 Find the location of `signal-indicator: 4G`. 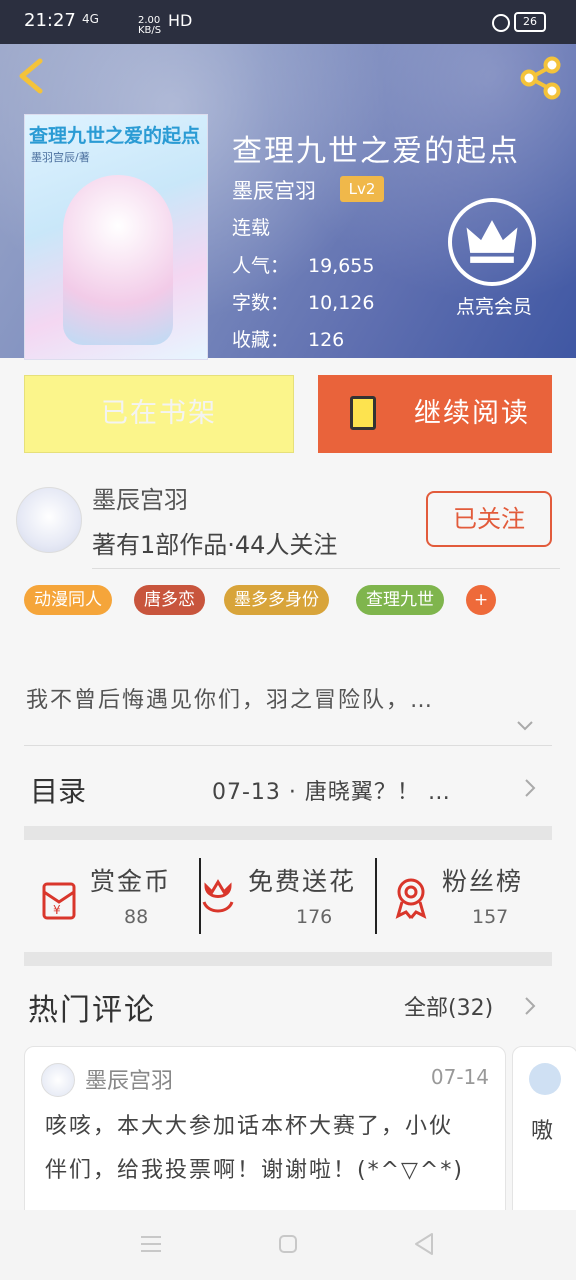

signal-indicator: 4G is located at coordinates (90, 19).